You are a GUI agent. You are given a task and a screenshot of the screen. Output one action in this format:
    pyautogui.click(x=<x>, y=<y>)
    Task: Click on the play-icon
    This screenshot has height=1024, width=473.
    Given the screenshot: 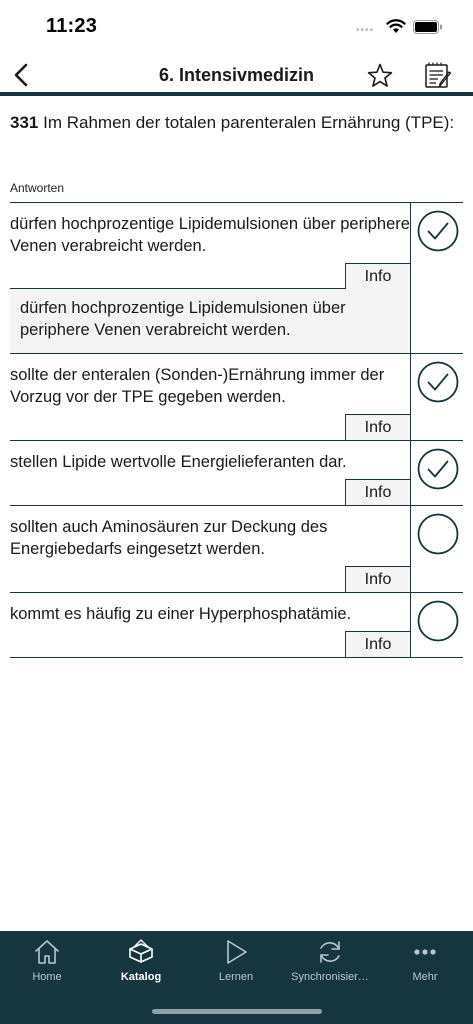 What is the action you would take?
    pyautogui.click(x=237, y=952)
    